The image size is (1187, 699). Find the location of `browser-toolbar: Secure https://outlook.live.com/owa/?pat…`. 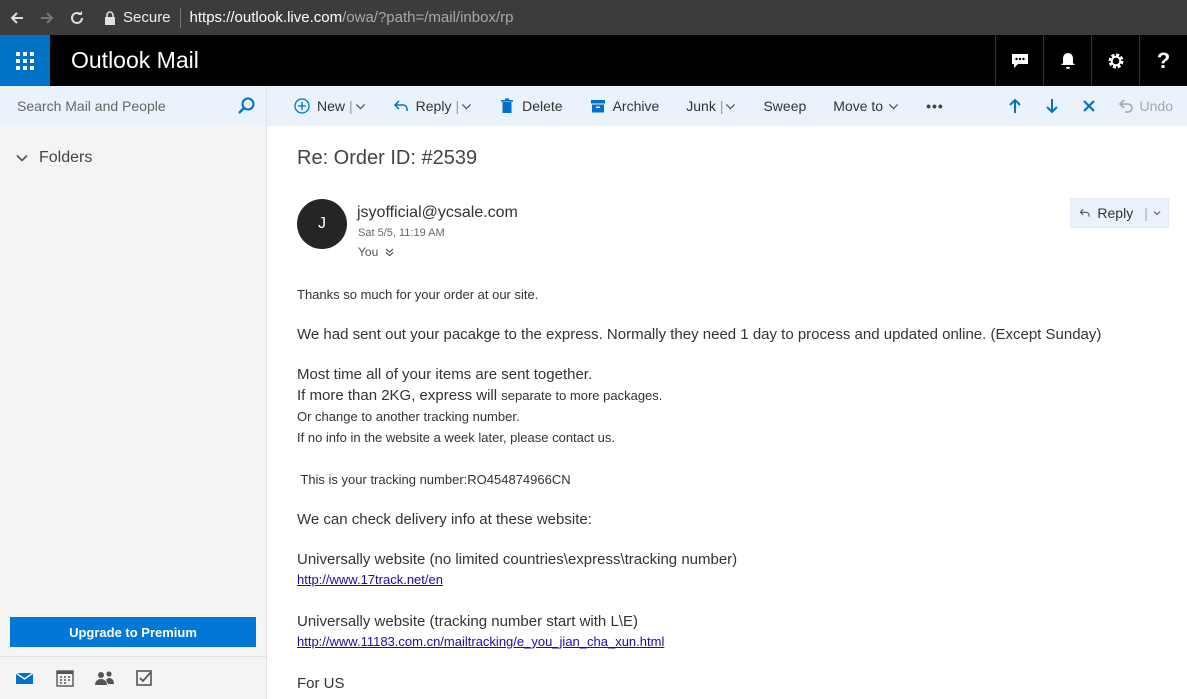

browser-toolbar: Secure https://outlook.live.com/owa/?pat… is located at coordinates (593, 17).